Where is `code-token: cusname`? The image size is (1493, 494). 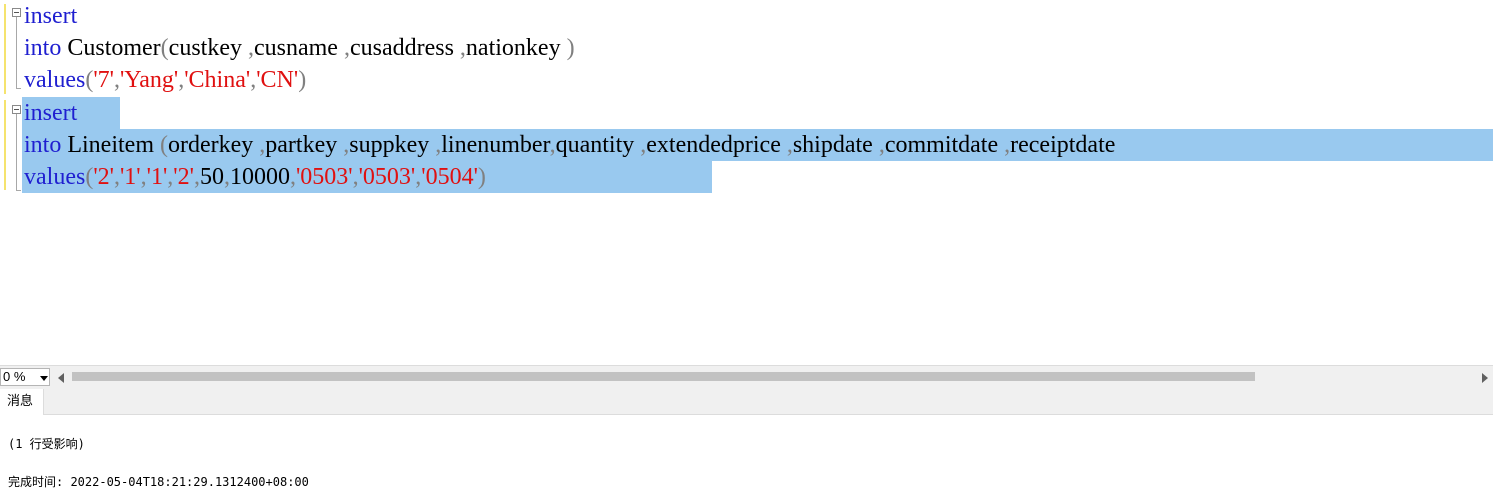 code-token: cusname is located at coordinates (298, 48).